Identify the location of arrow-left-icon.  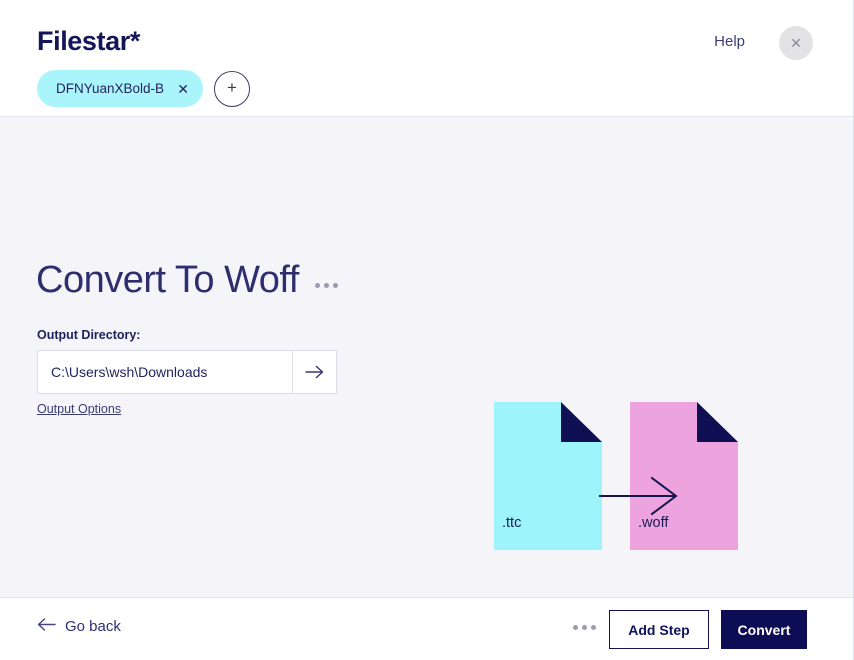
(46, 626).